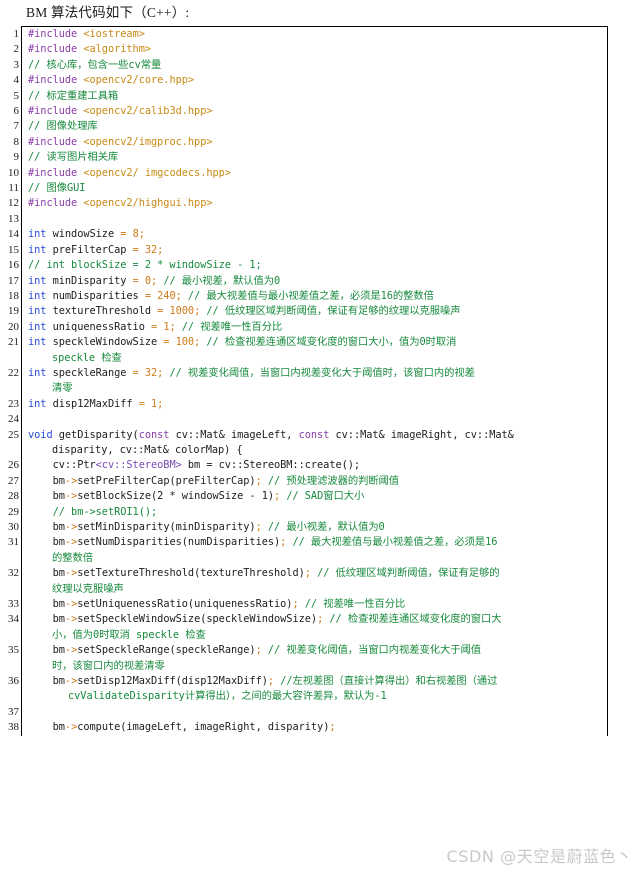 Image resolution: width=639 pixels, height=881 pixels. Describe the element at coordinates (317, 696) in the screenshot. I see `code-line-continuation: cvValidateDisparity计算得出），之间的最大容许差异，默认为-1` at that location.